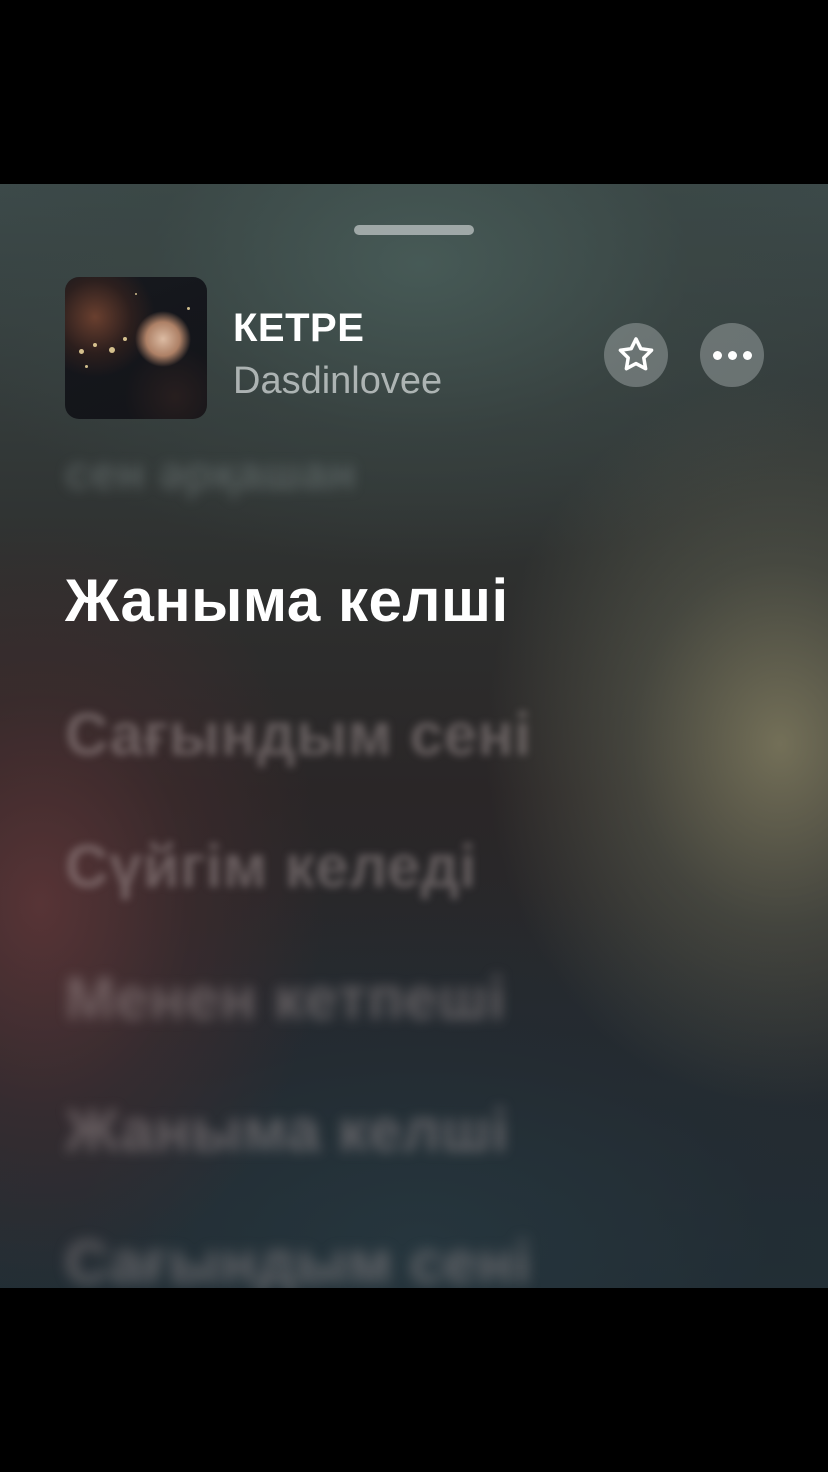 This screenshot has height=1472, width=828. I want to click on favorite-button, so click(636, 355).